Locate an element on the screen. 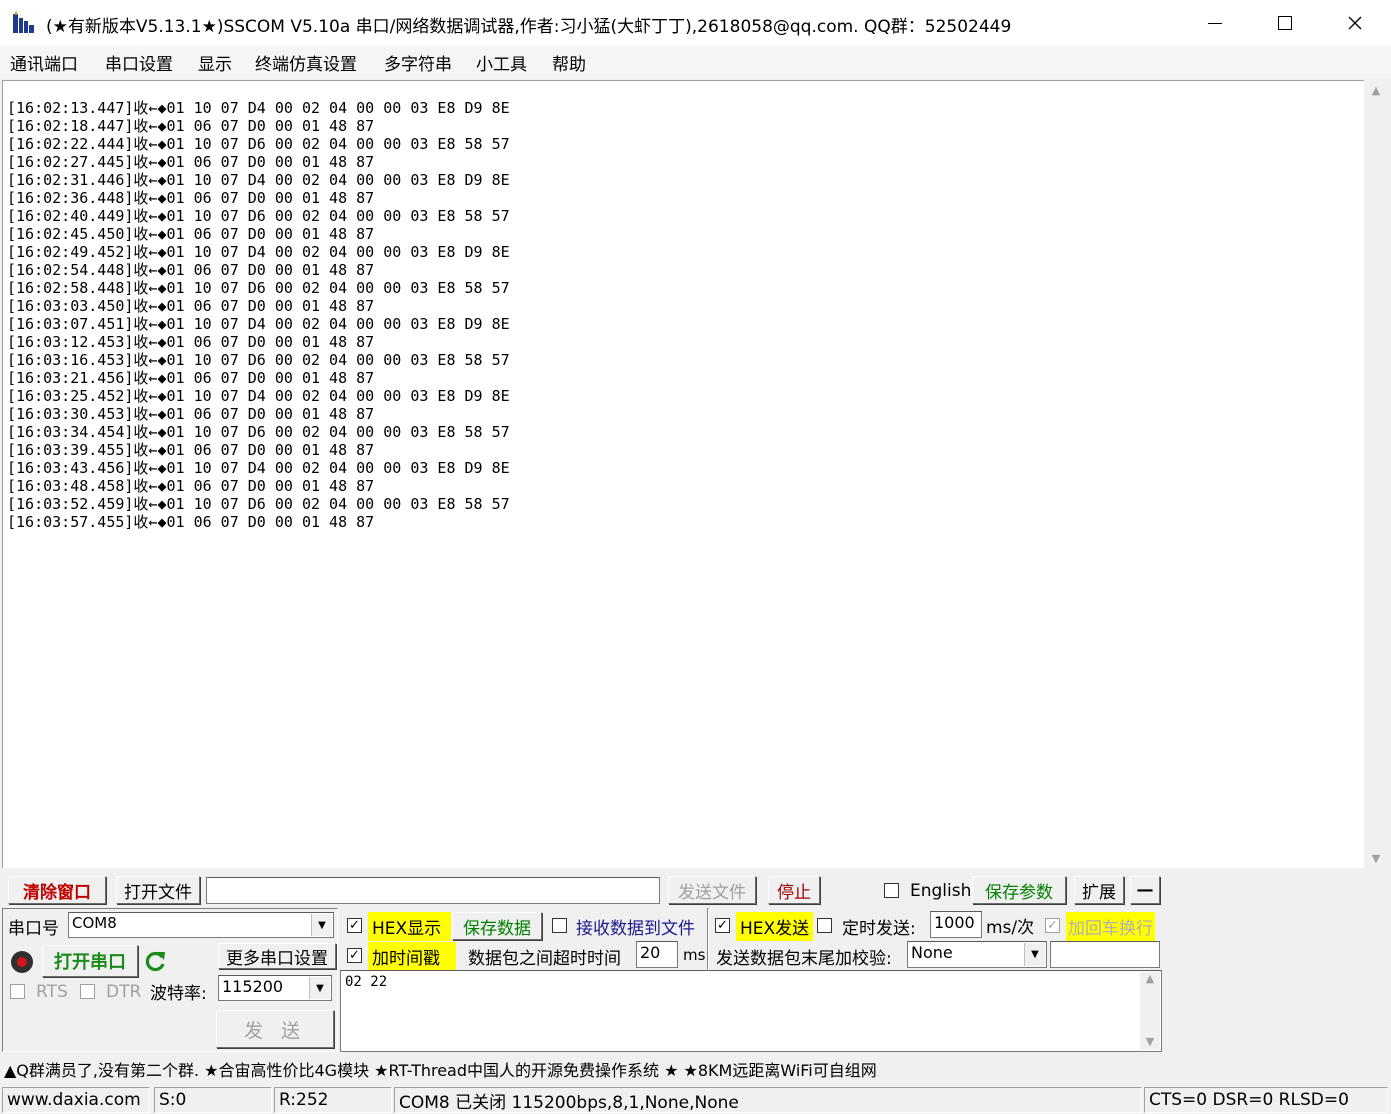  menu-tools: 小工具 is located at coordinates (501, 62).